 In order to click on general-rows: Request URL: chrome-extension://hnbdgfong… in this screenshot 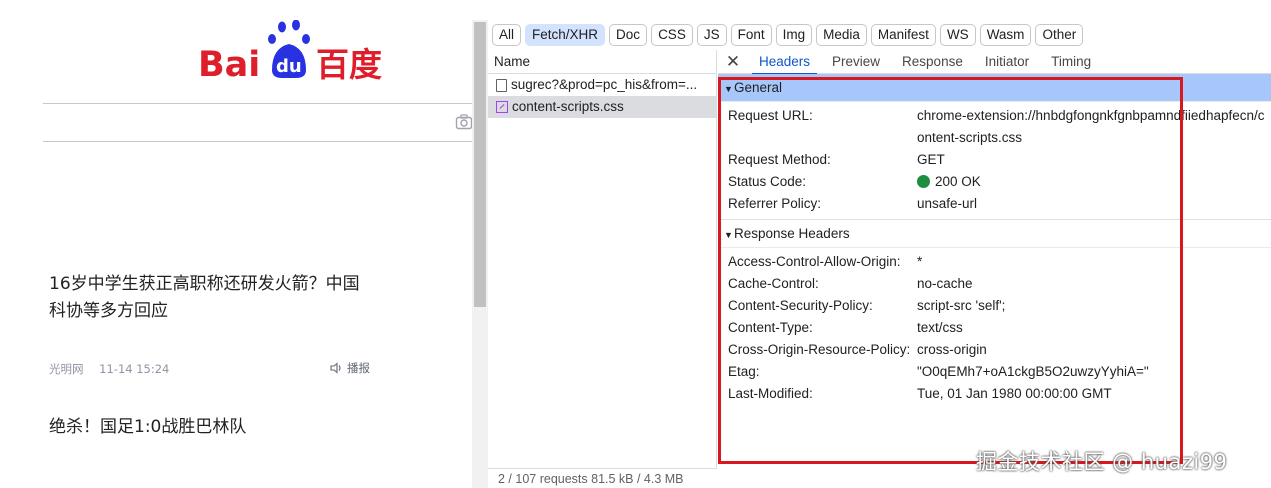, I will do `click(994, 158)`.